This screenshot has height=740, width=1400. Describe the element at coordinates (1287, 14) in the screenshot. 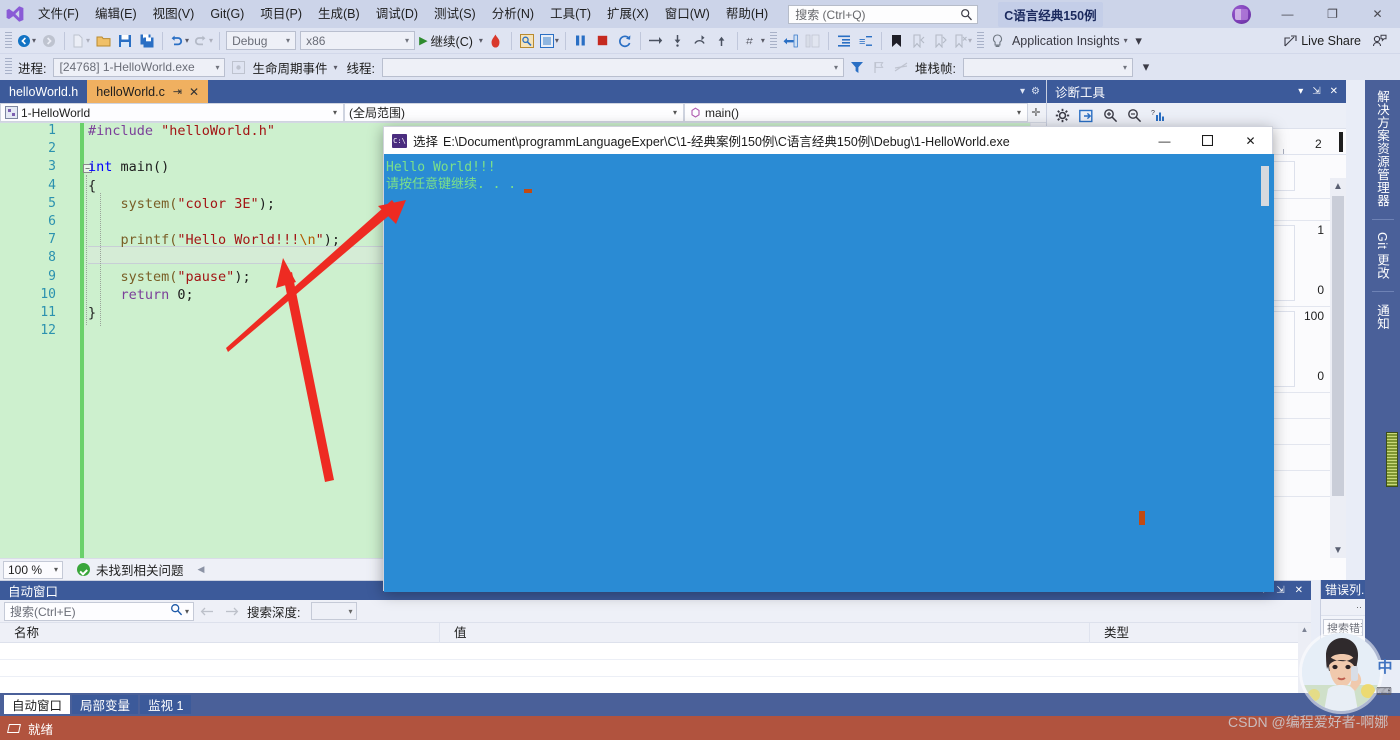

I see `minimize-button: —` at that location.